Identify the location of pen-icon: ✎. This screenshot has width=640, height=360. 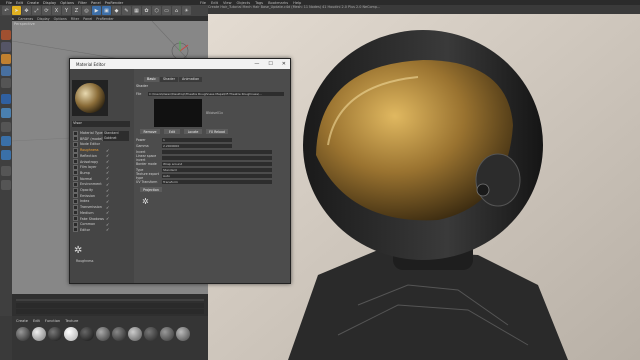
(126, 10).